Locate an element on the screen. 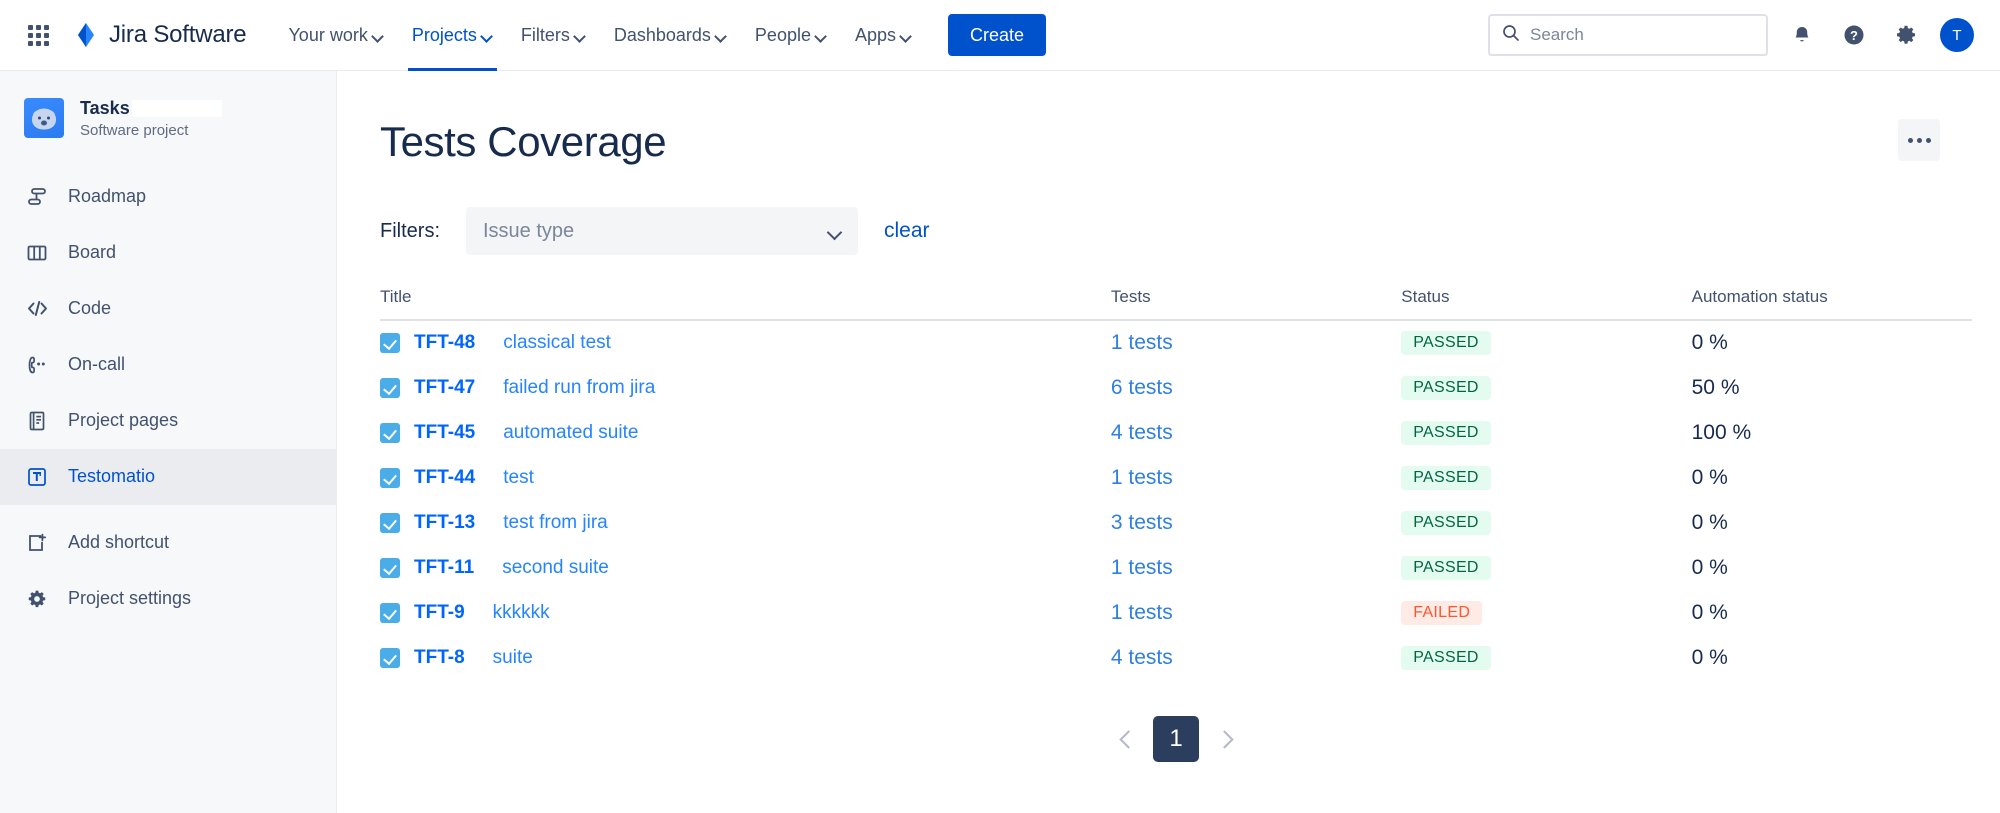  project-header: Tasks Software project is located at coordinates (168, 118).